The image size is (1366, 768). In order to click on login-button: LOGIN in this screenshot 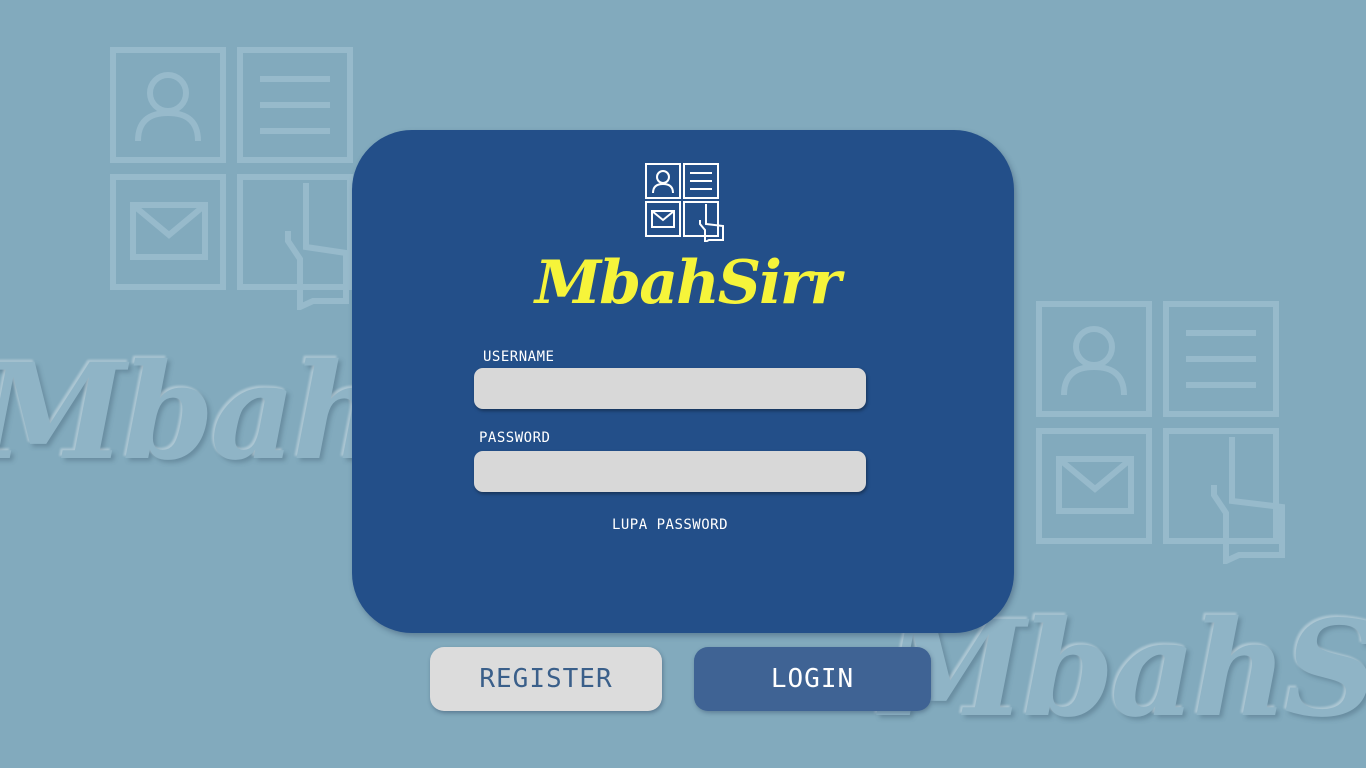, I will do `click(812, 679)`.